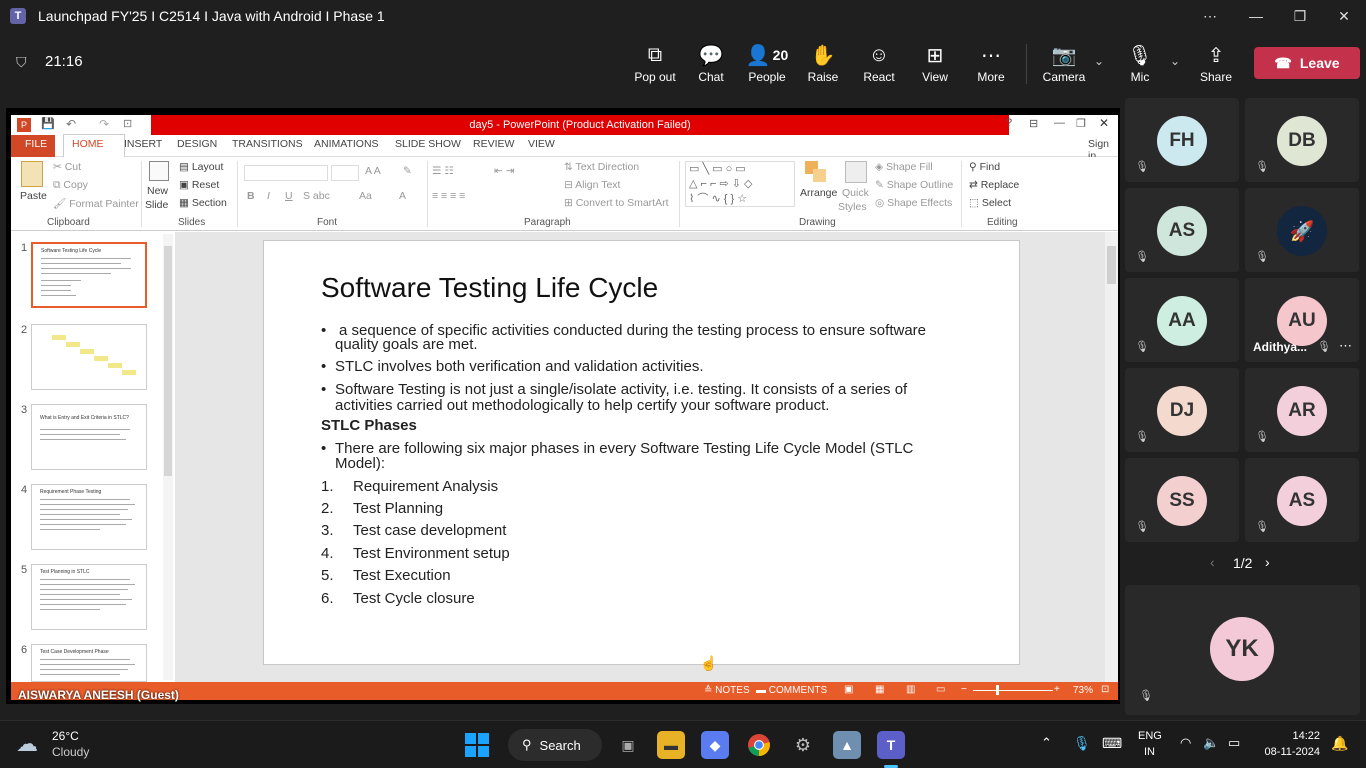 This screenshot has width=1366, height=768. What do you see at coordinates (267, 144) in the screenshot?
I see `tab-transitions: TRANSITIONS` at bounding box center [267, 144].